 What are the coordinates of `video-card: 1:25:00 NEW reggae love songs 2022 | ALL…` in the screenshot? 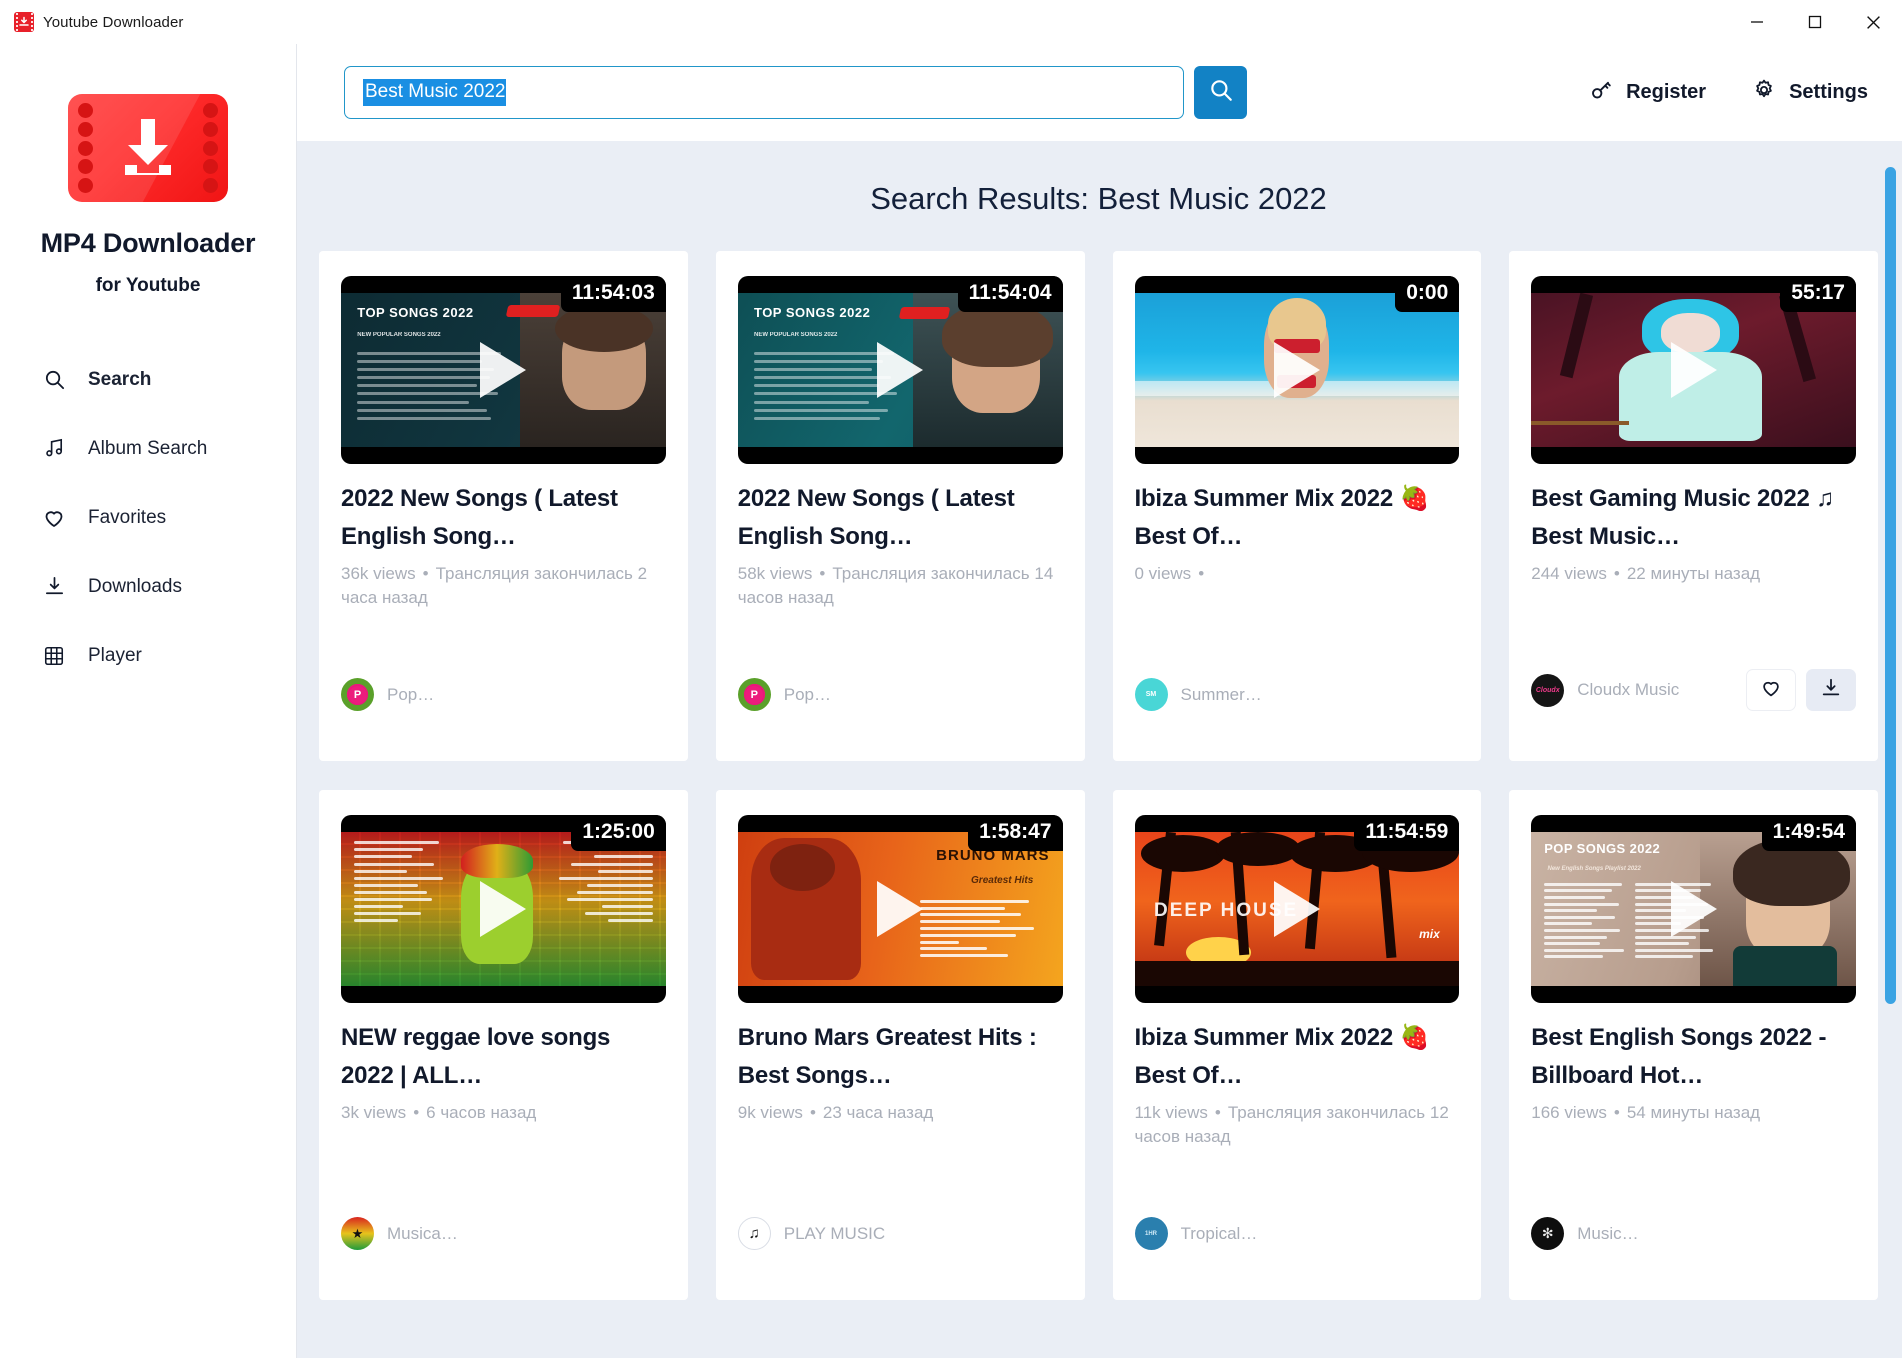 It's located at (503, 1045).